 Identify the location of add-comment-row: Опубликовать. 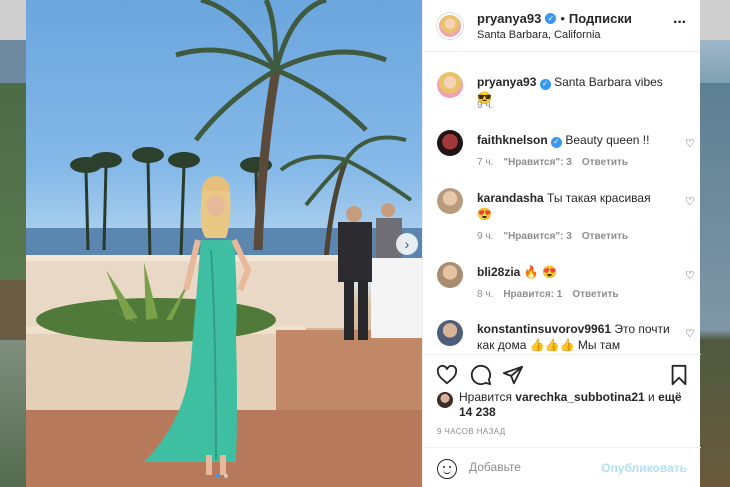
(562, 467).